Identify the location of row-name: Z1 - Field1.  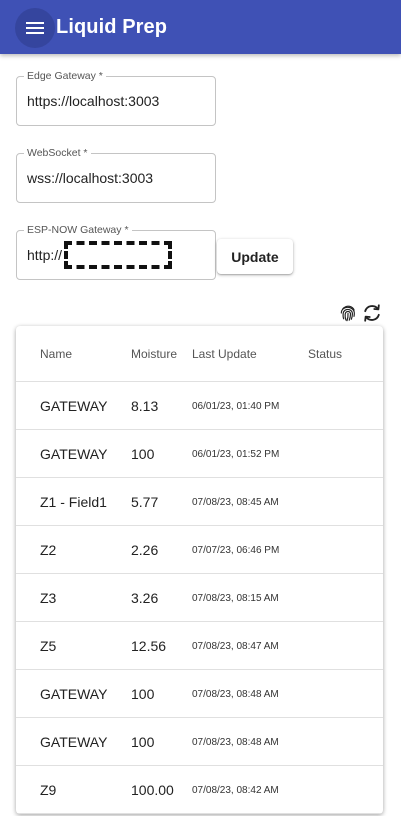
(73, 502).